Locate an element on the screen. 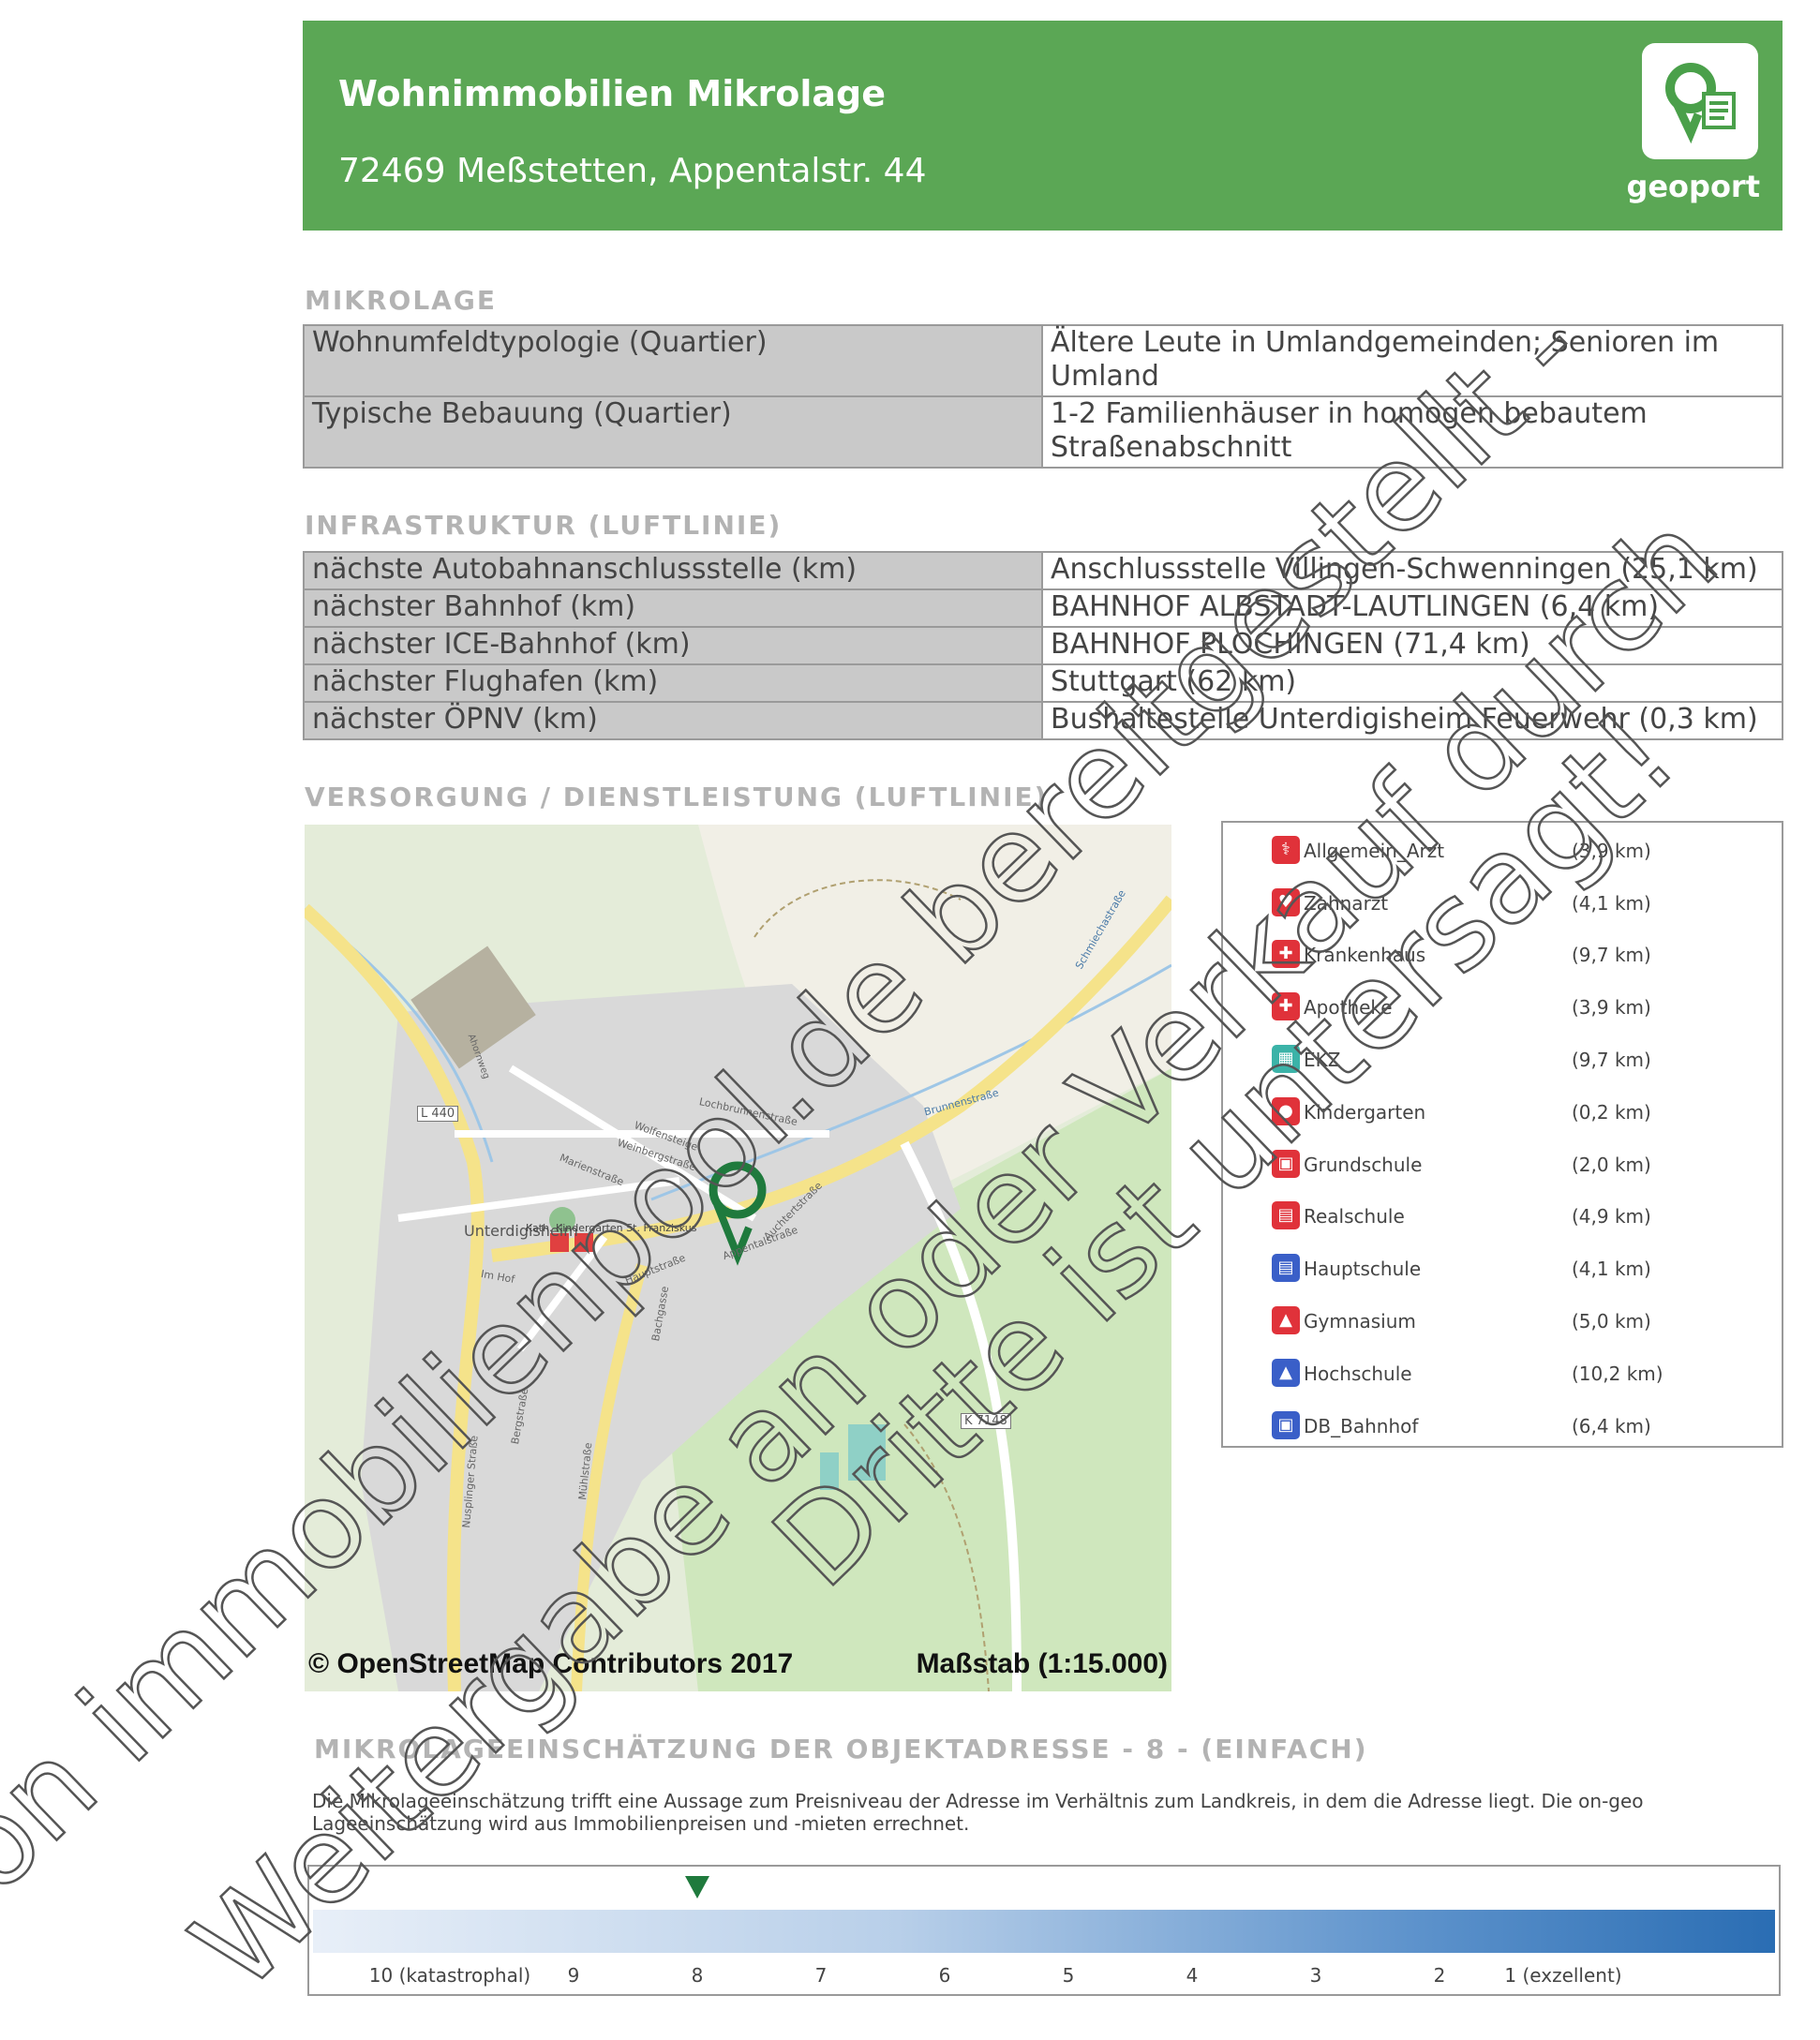  primary-school-icon: ▣ is located at coordinates (1286, 1164).